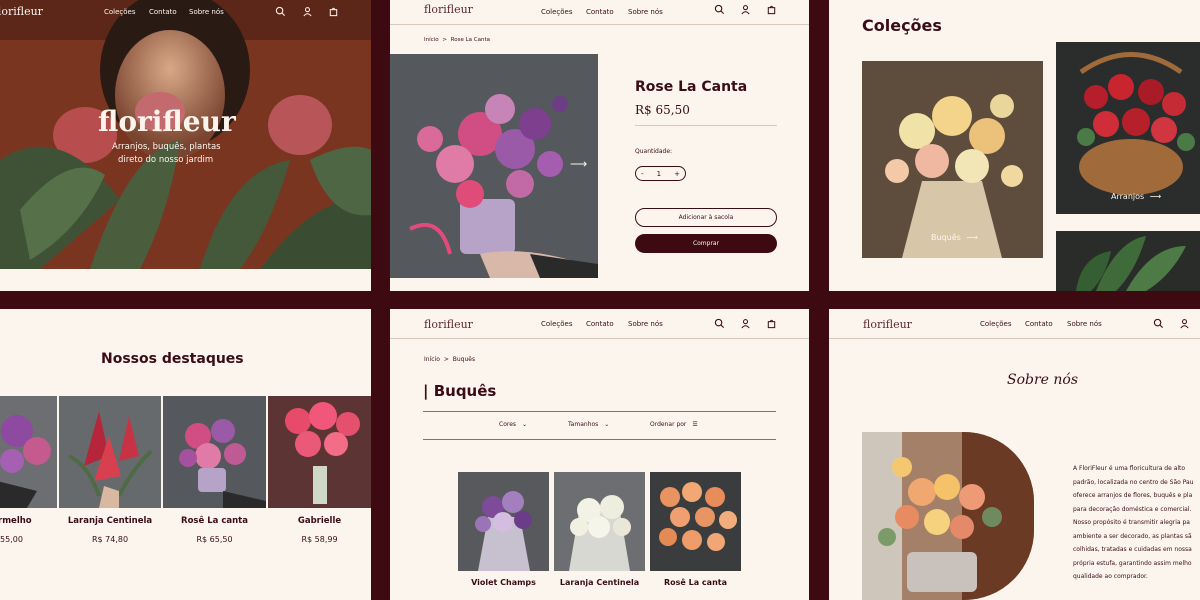  What do you see at coordinates (706, 243) in the screenshot?
I see `buy-button: Comprar` at bounding box center [706, 243].